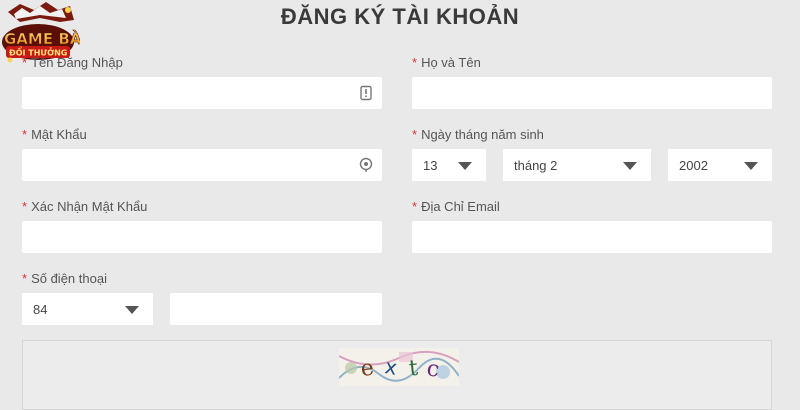 Image resolution: width=800 pixels, height=410 pixels. What do you see at coordinates (40, 309) in the screenshot?
I see `phone-country-code-value: 84` at bounding box center [40, 309].